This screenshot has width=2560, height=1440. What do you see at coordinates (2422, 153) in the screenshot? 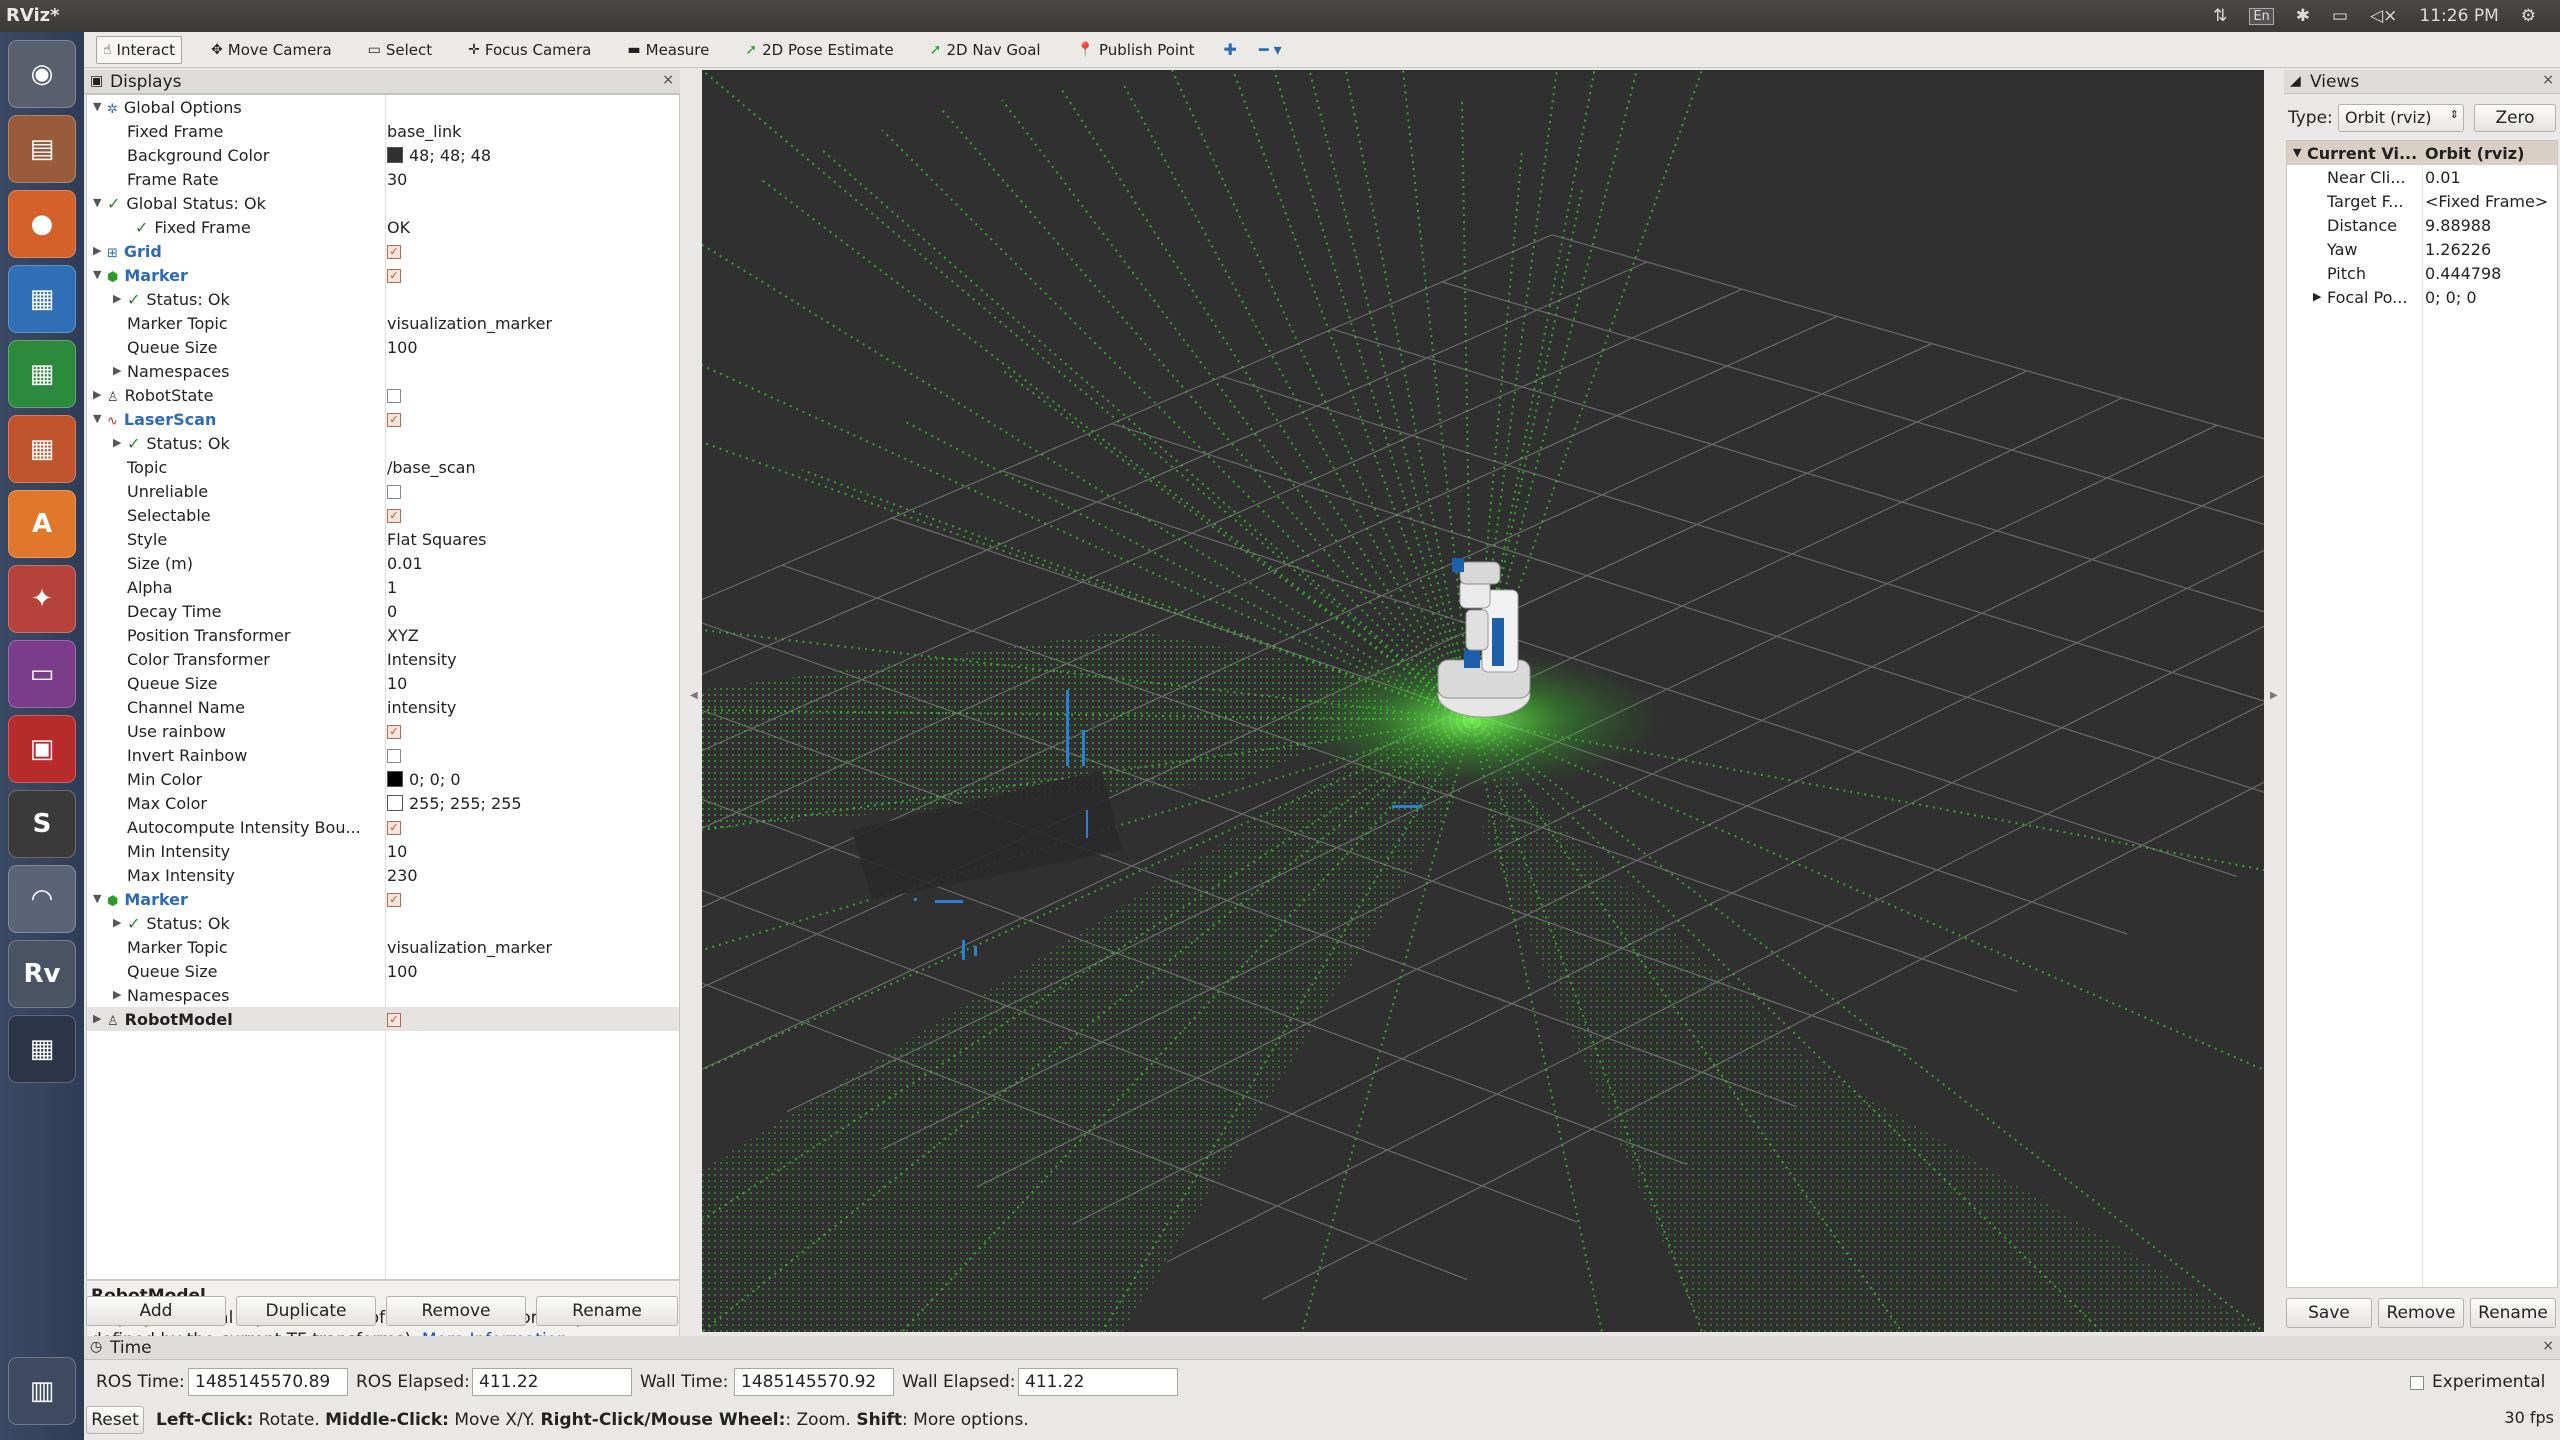
I see `current-view-row: ▼ Current Vi... Orbit (rviz)` at bounding box center [2422, 153].